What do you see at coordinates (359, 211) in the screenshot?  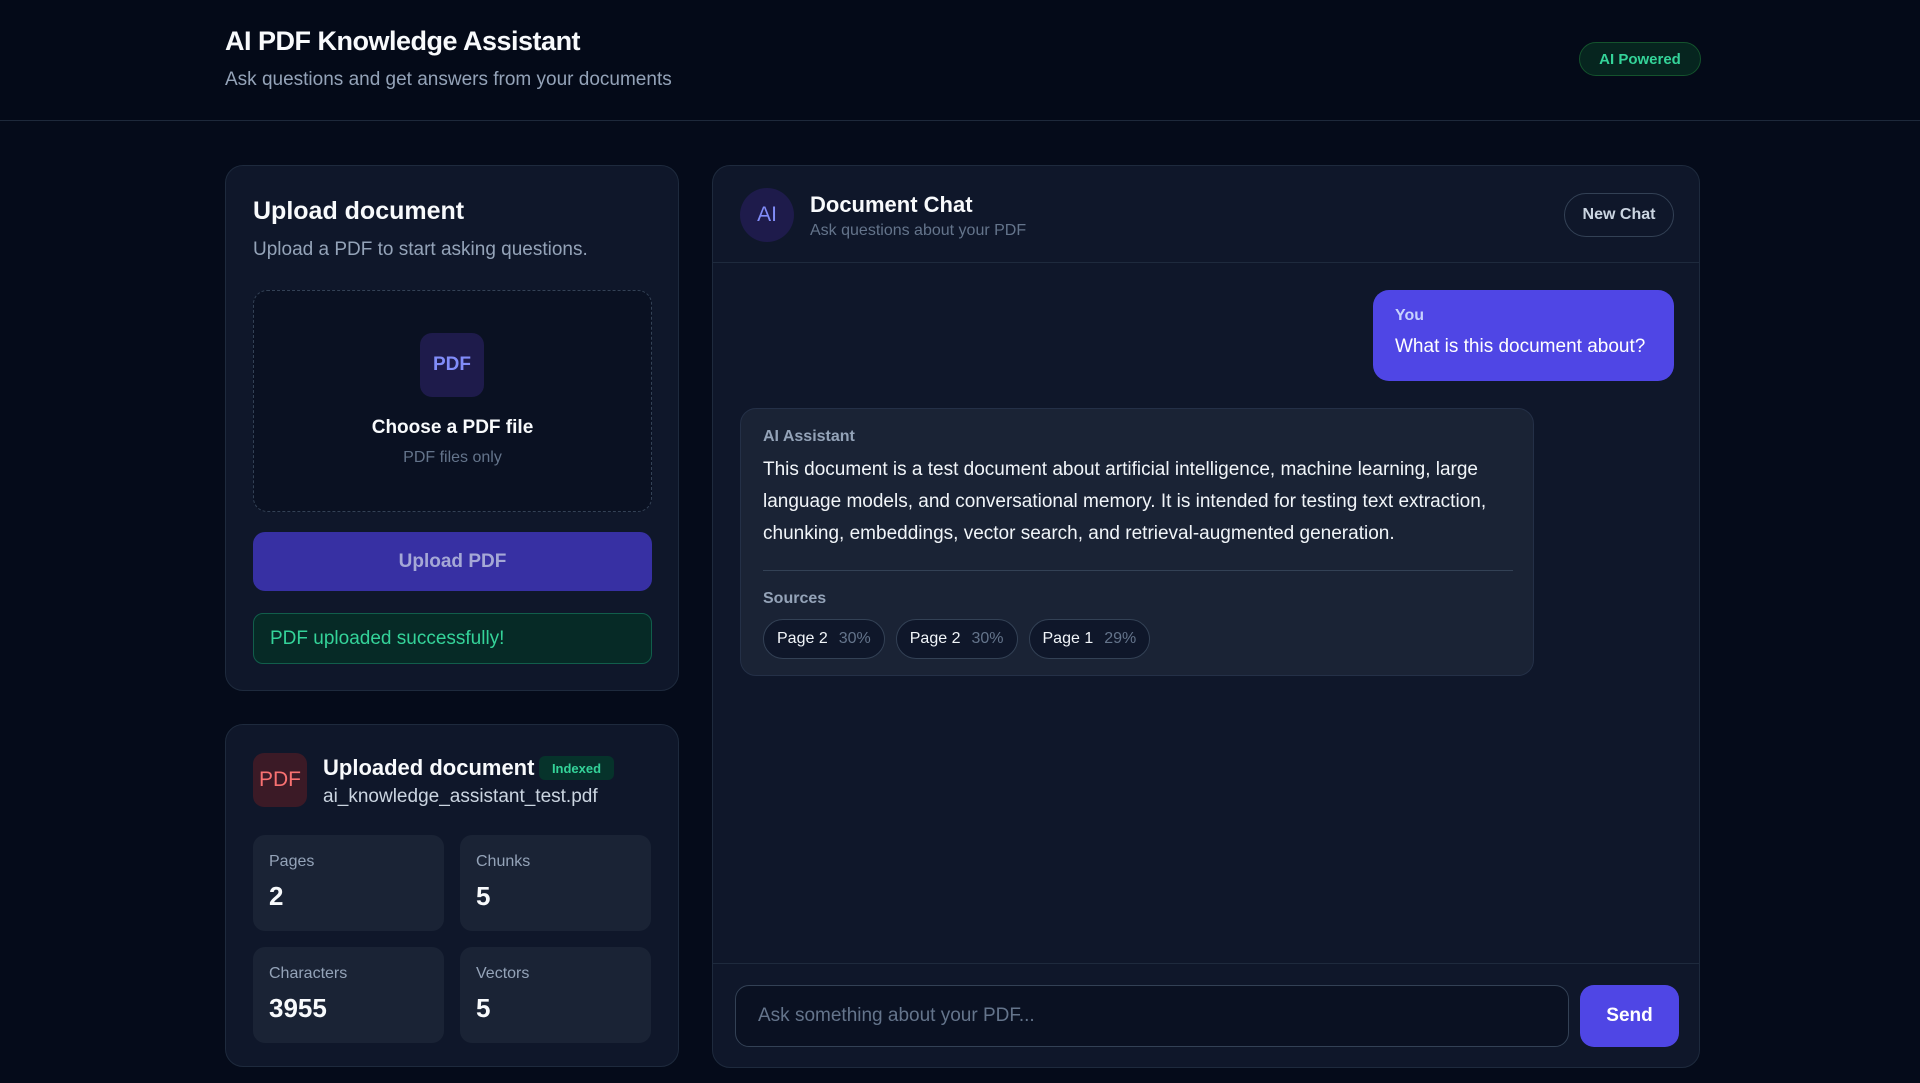 I see `upload-title: Upload document` at bounding box center [359, 211].